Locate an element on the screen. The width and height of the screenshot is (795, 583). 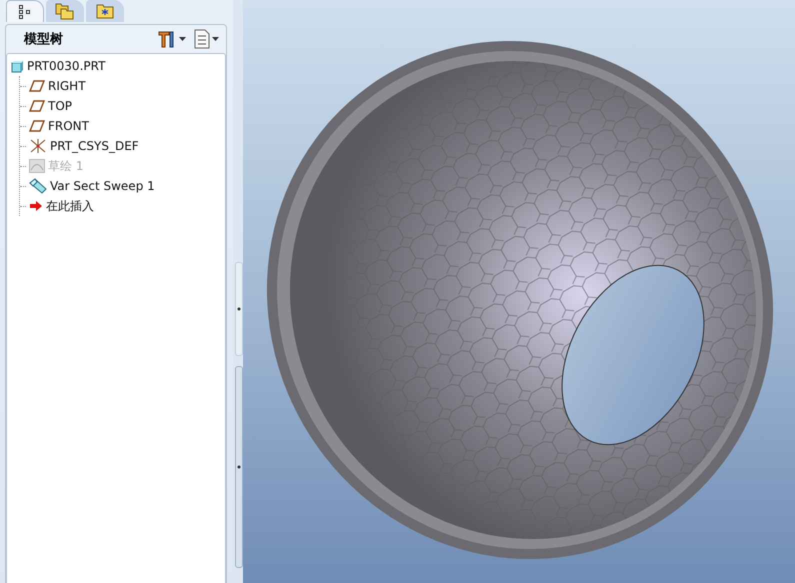
tree-icon is located at coordinates (25, 12).